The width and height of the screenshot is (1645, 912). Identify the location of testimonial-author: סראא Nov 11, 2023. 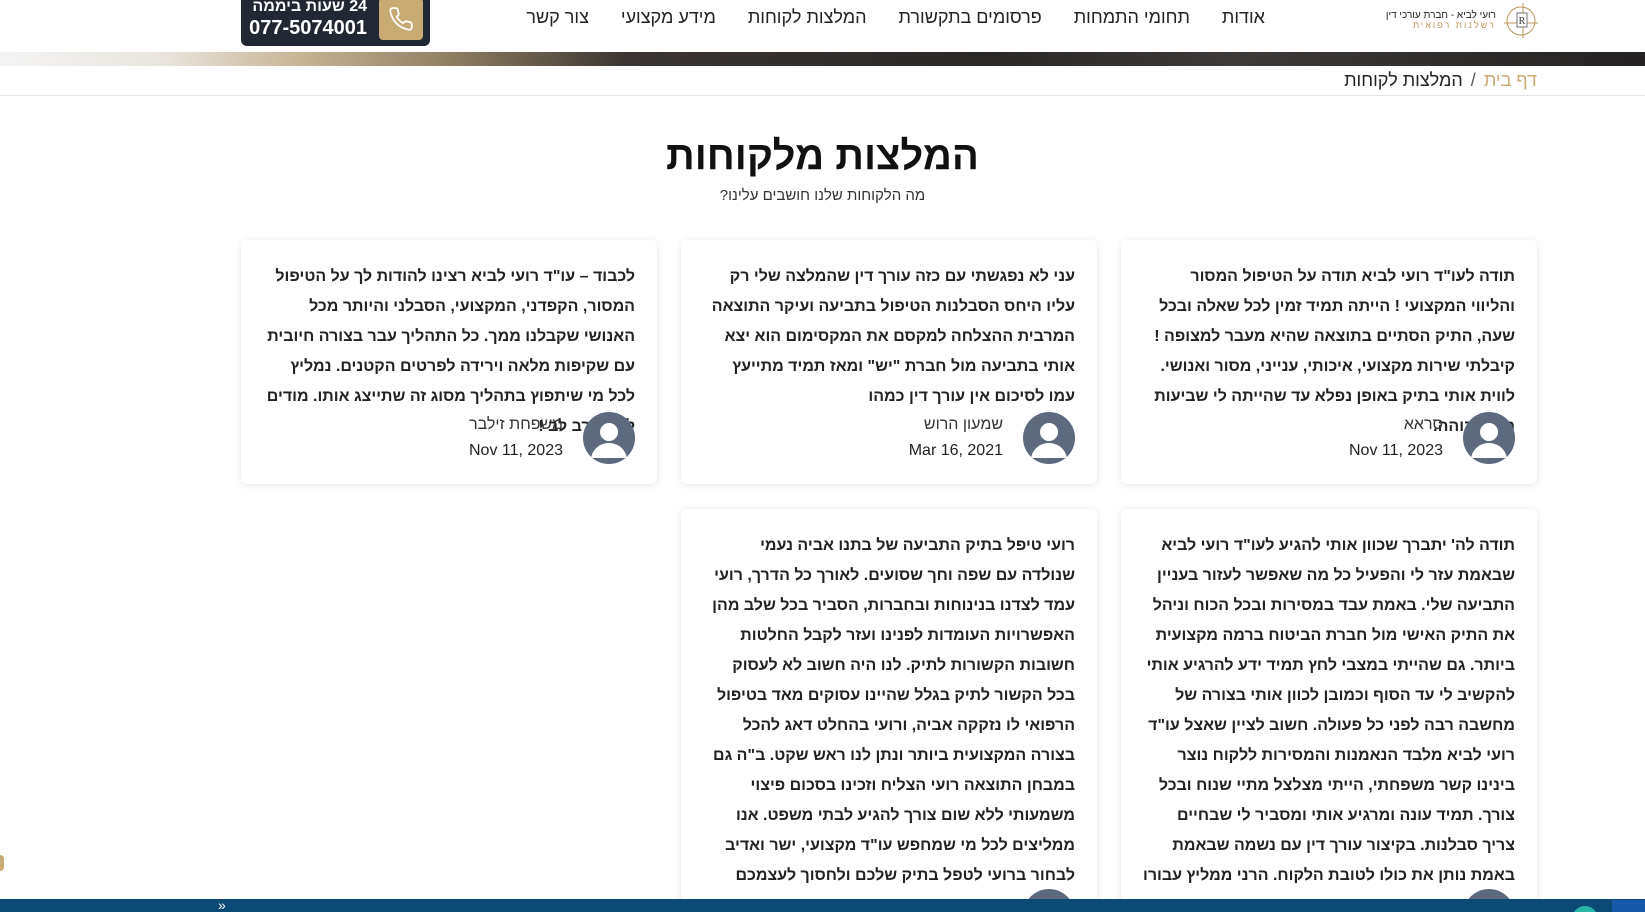
(1396, 438).